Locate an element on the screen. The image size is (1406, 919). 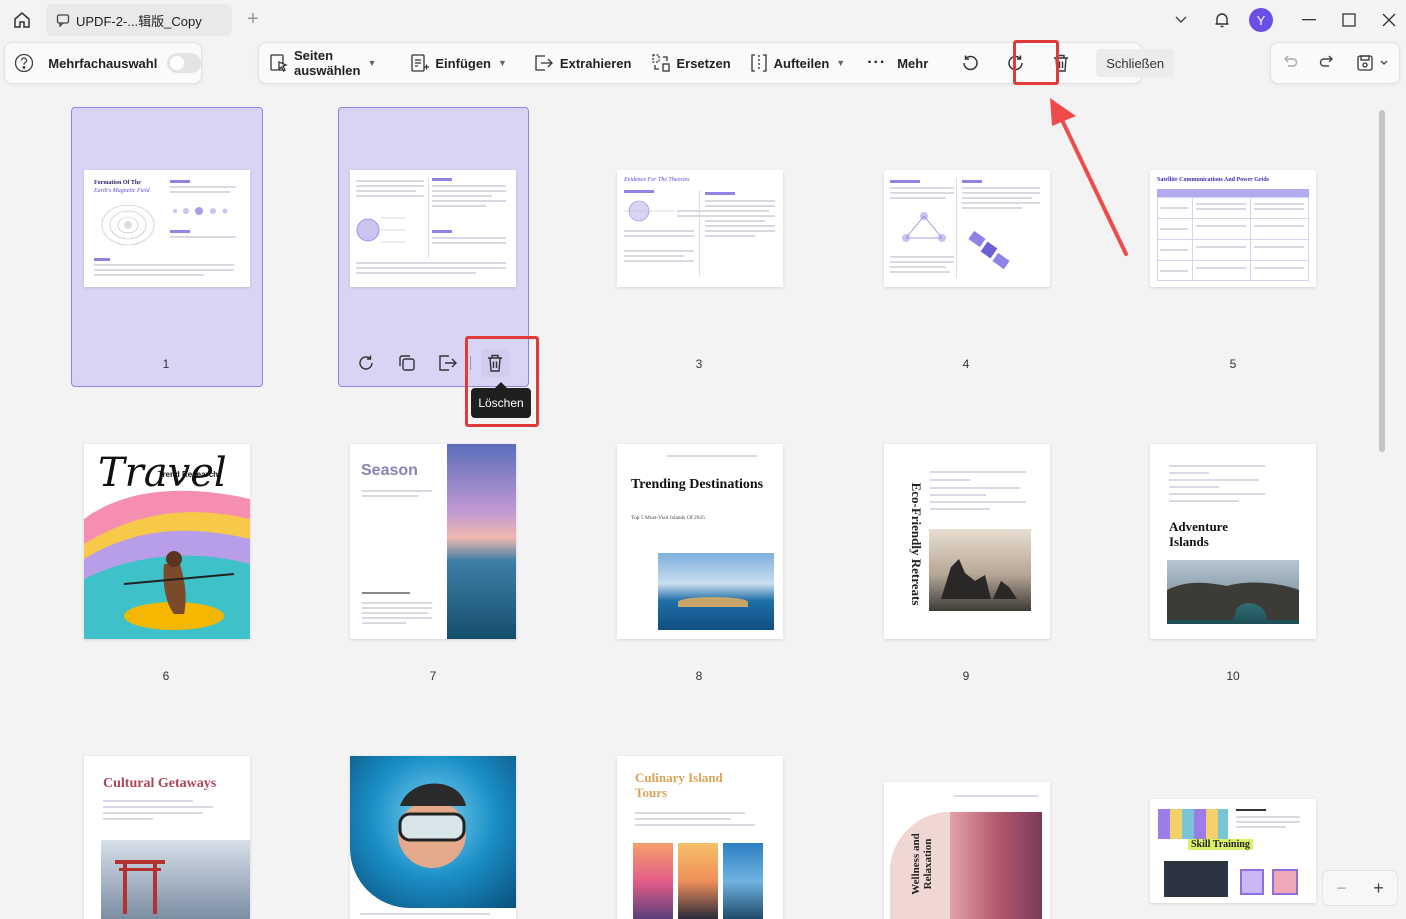
page-14-title: Wellness and Relaxation is located at coordinates (922, 864).